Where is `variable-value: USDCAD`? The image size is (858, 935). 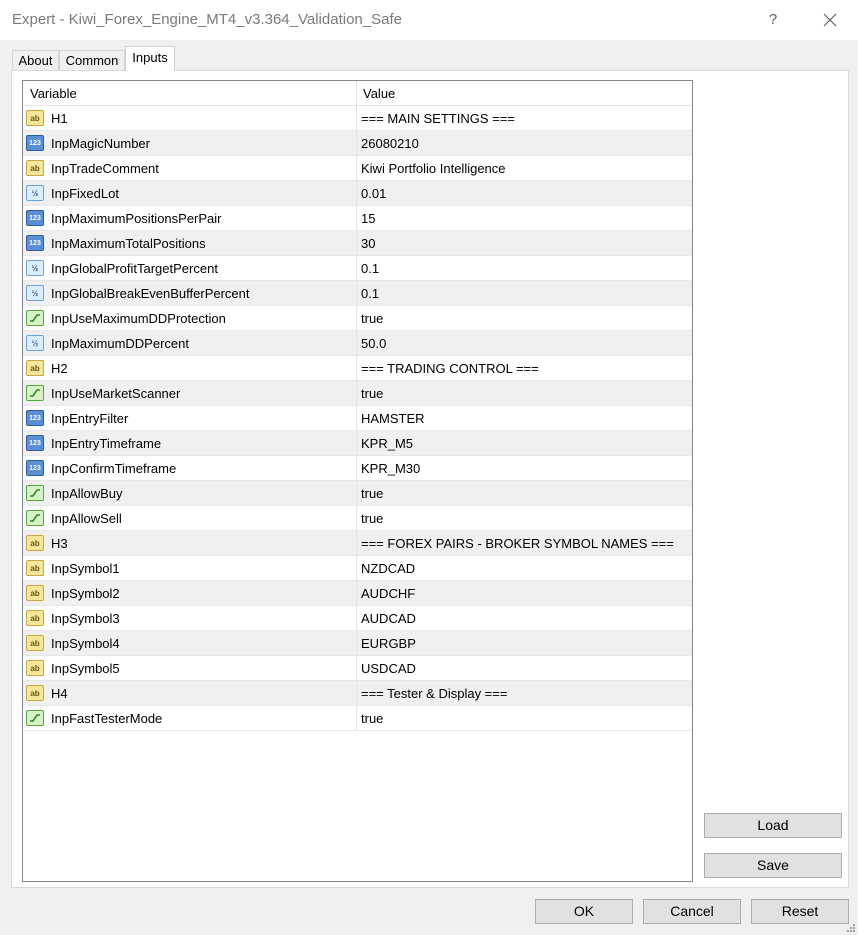
variable-value: USDCAD is located at coordinates (388, 668).